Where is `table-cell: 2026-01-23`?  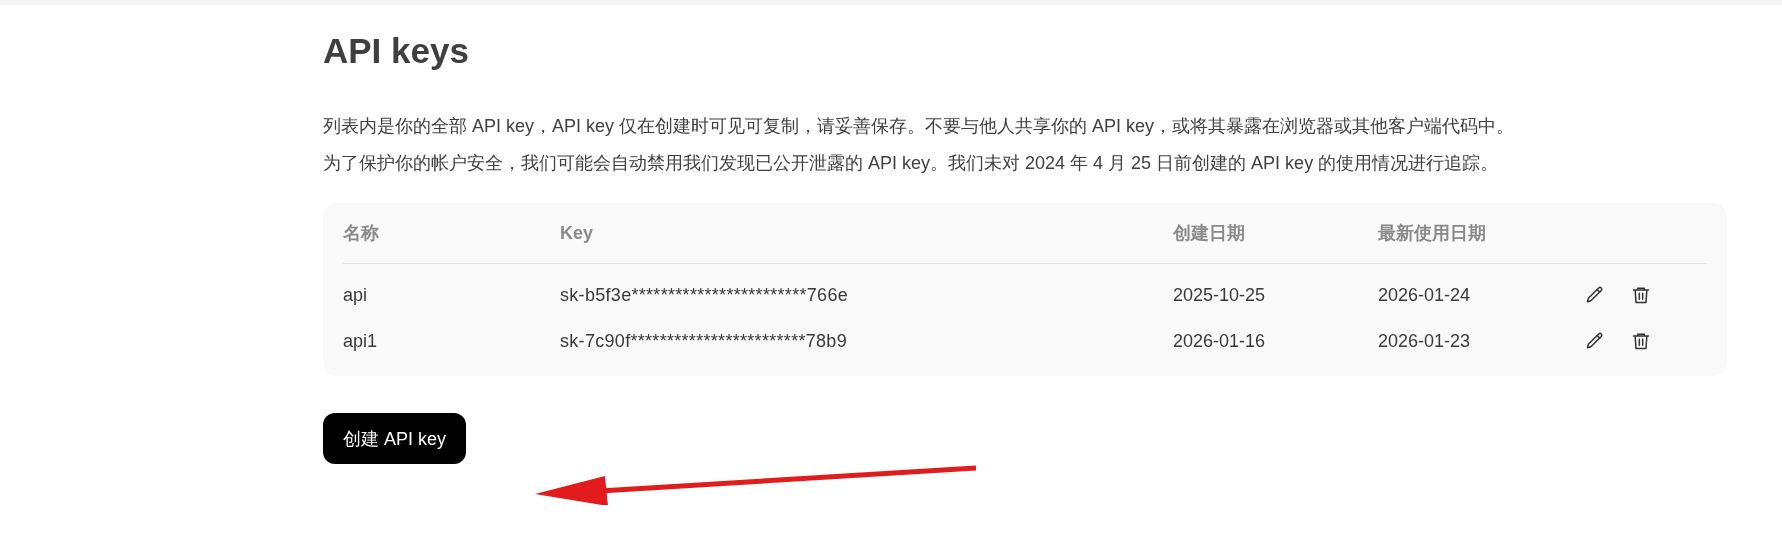
table-cell: 2026-01-23 is located at coordinates (1424, 341).